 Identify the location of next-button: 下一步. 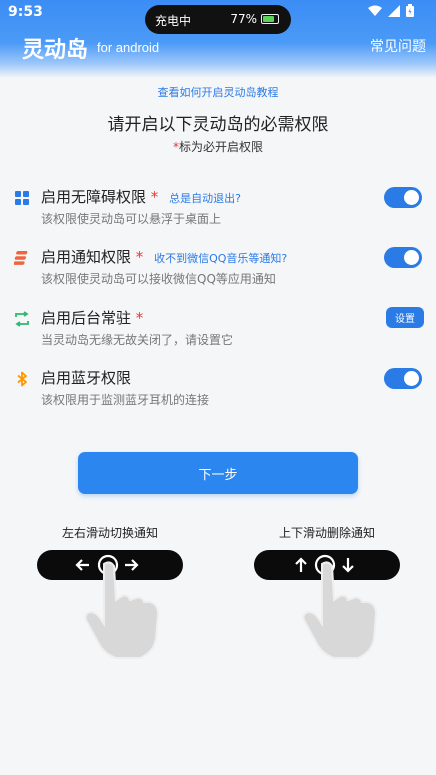
(218, 473).